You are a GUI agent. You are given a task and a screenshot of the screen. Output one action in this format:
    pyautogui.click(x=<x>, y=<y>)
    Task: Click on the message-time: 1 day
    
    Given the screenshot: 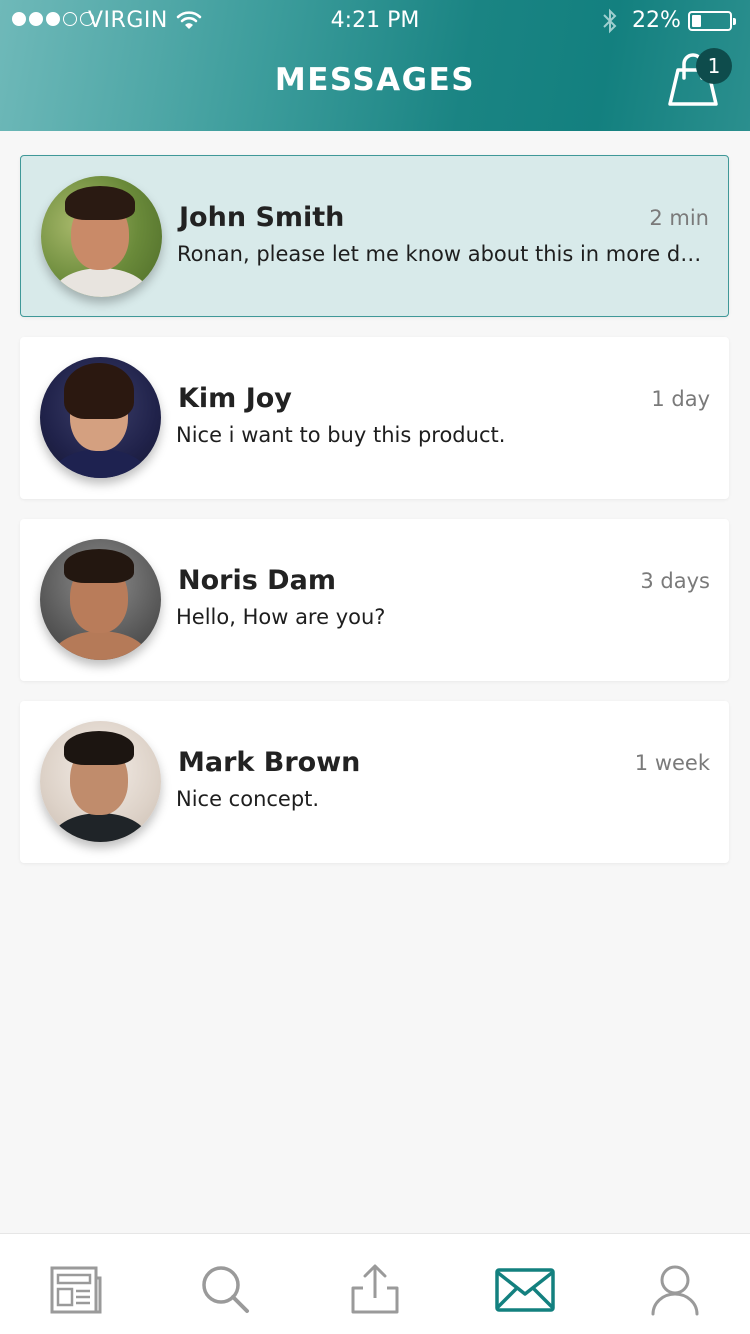 What is the action you would take?
    pyautogui.click(x=680, y=399)
    